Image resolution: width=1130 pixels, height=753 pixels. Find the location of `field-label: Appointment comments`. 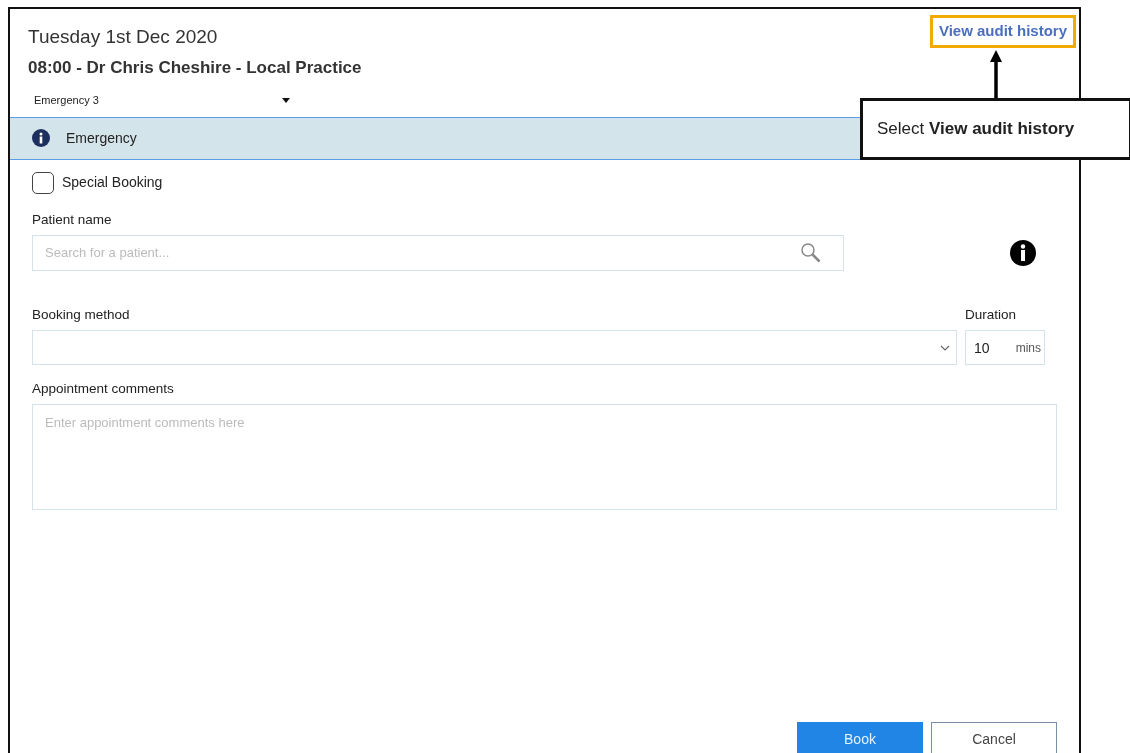

field-label: Appointment comments is located at coordinates (103, 389).